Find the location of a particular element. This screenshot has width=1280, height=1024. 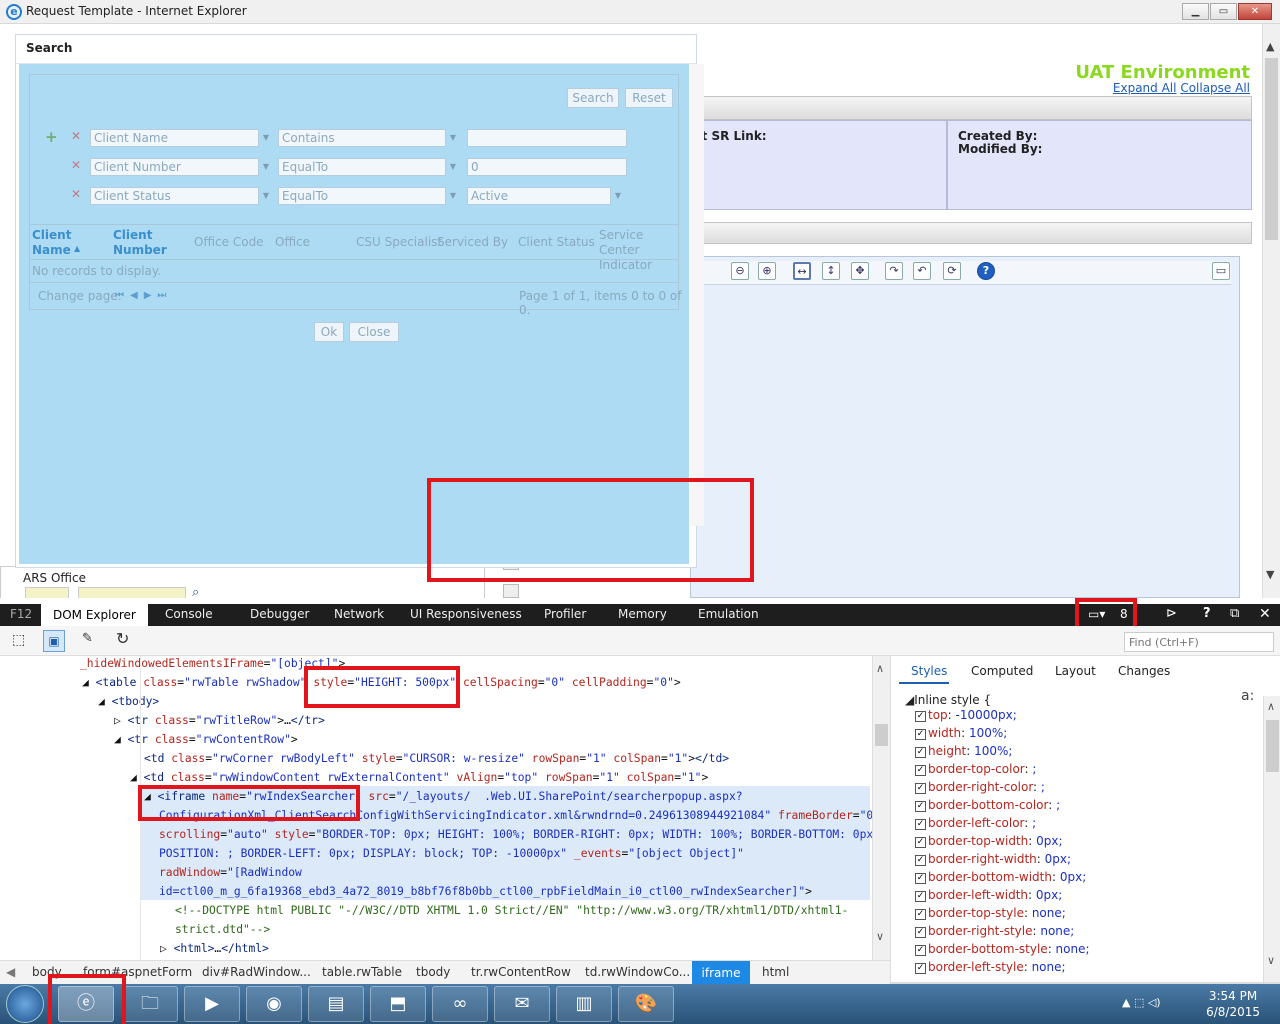

style-property: border-top-width is located at coordinates (978, 841).